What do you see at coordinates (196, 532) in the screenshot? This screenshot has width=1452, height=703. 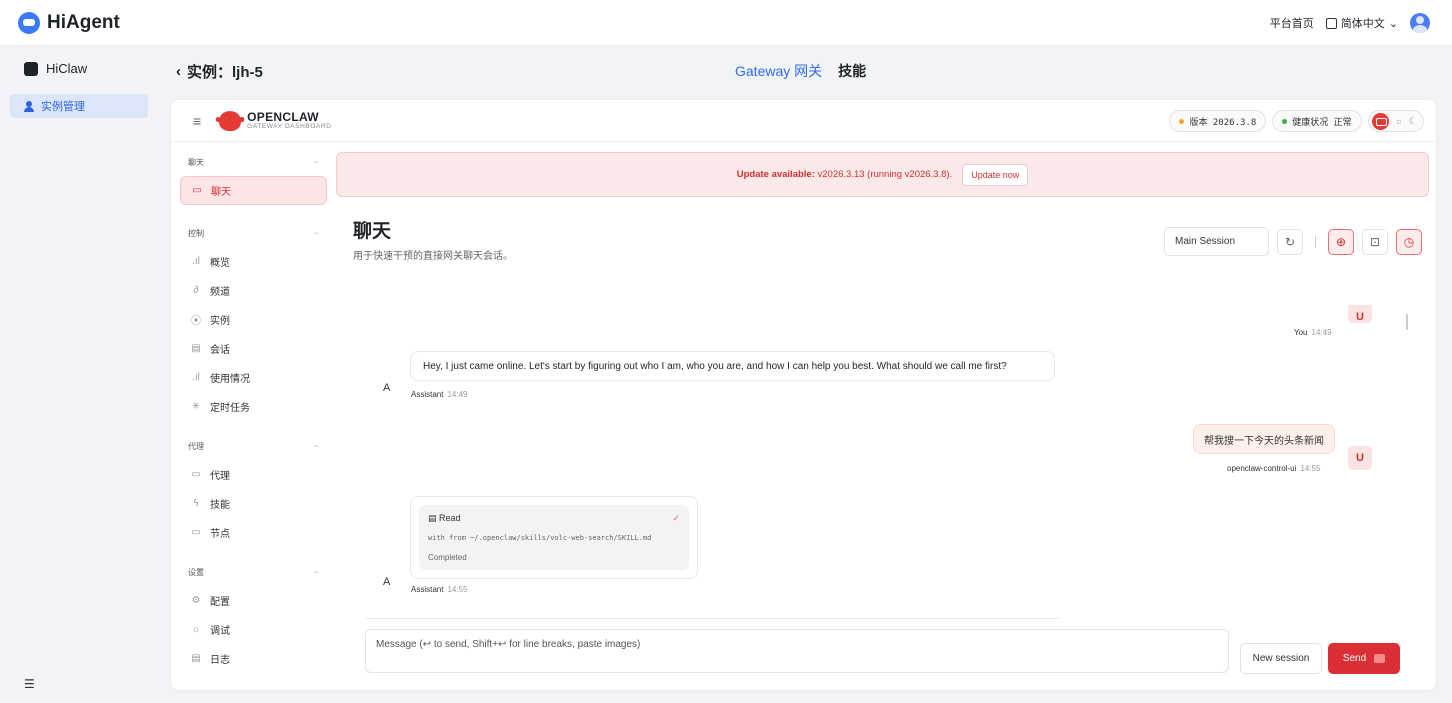 I see `monitor-icon: ▭` at bounding box center [196, 532].